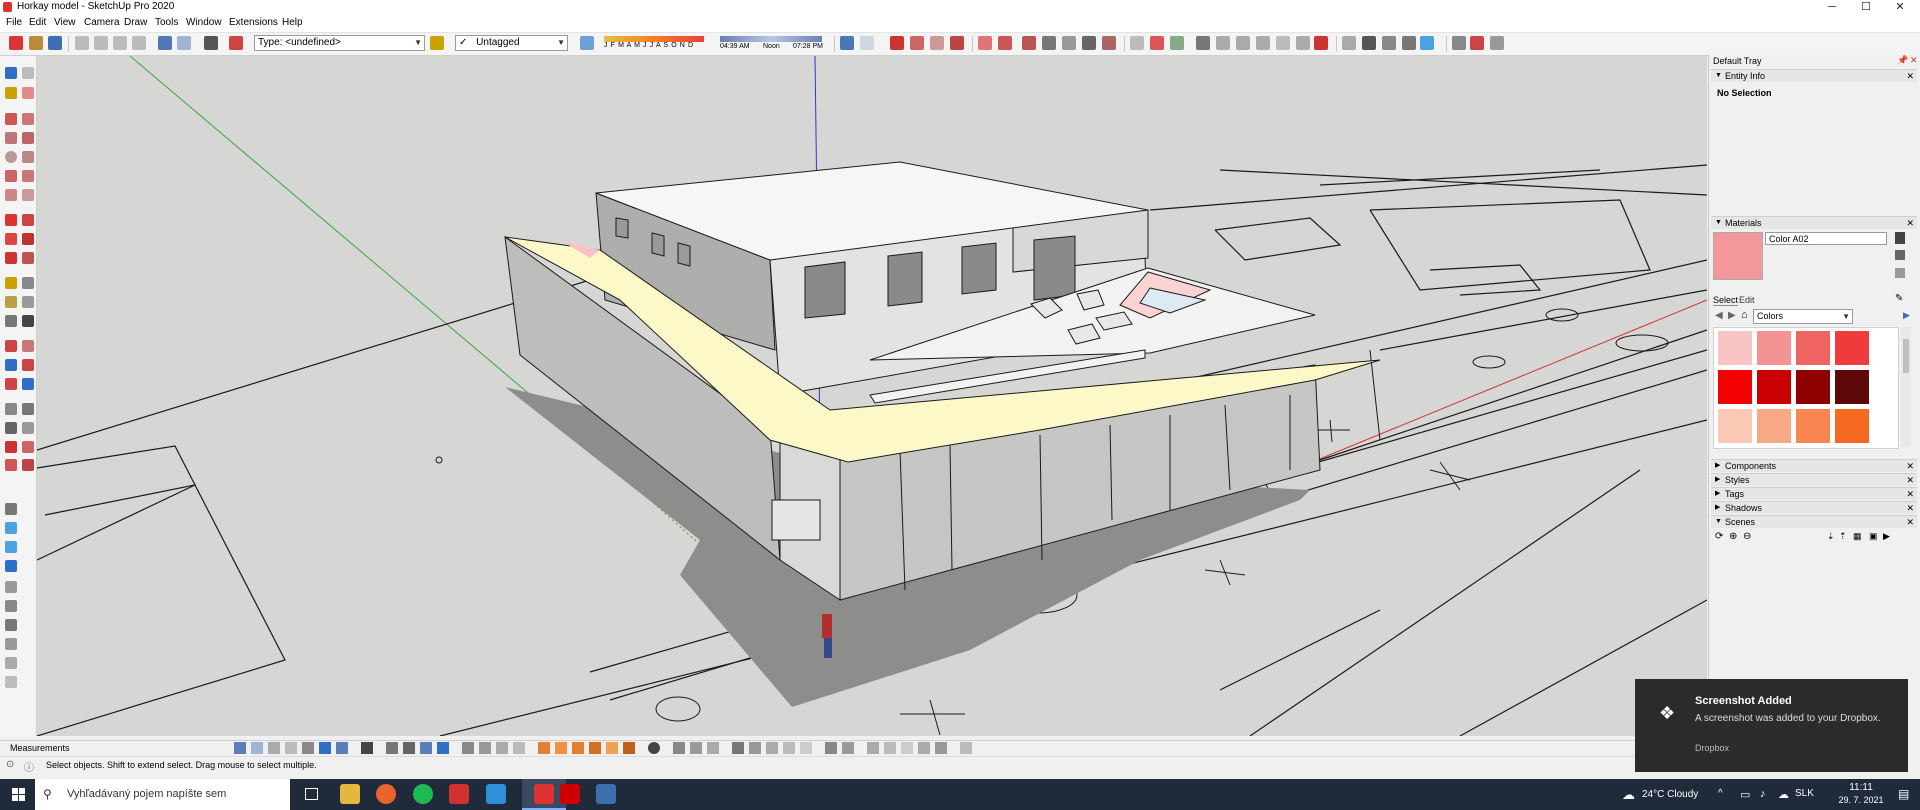  Describe the element at coordinates (1747, 536) in the screenshot. I see `remove-scene-icon: ⊖` at that location.